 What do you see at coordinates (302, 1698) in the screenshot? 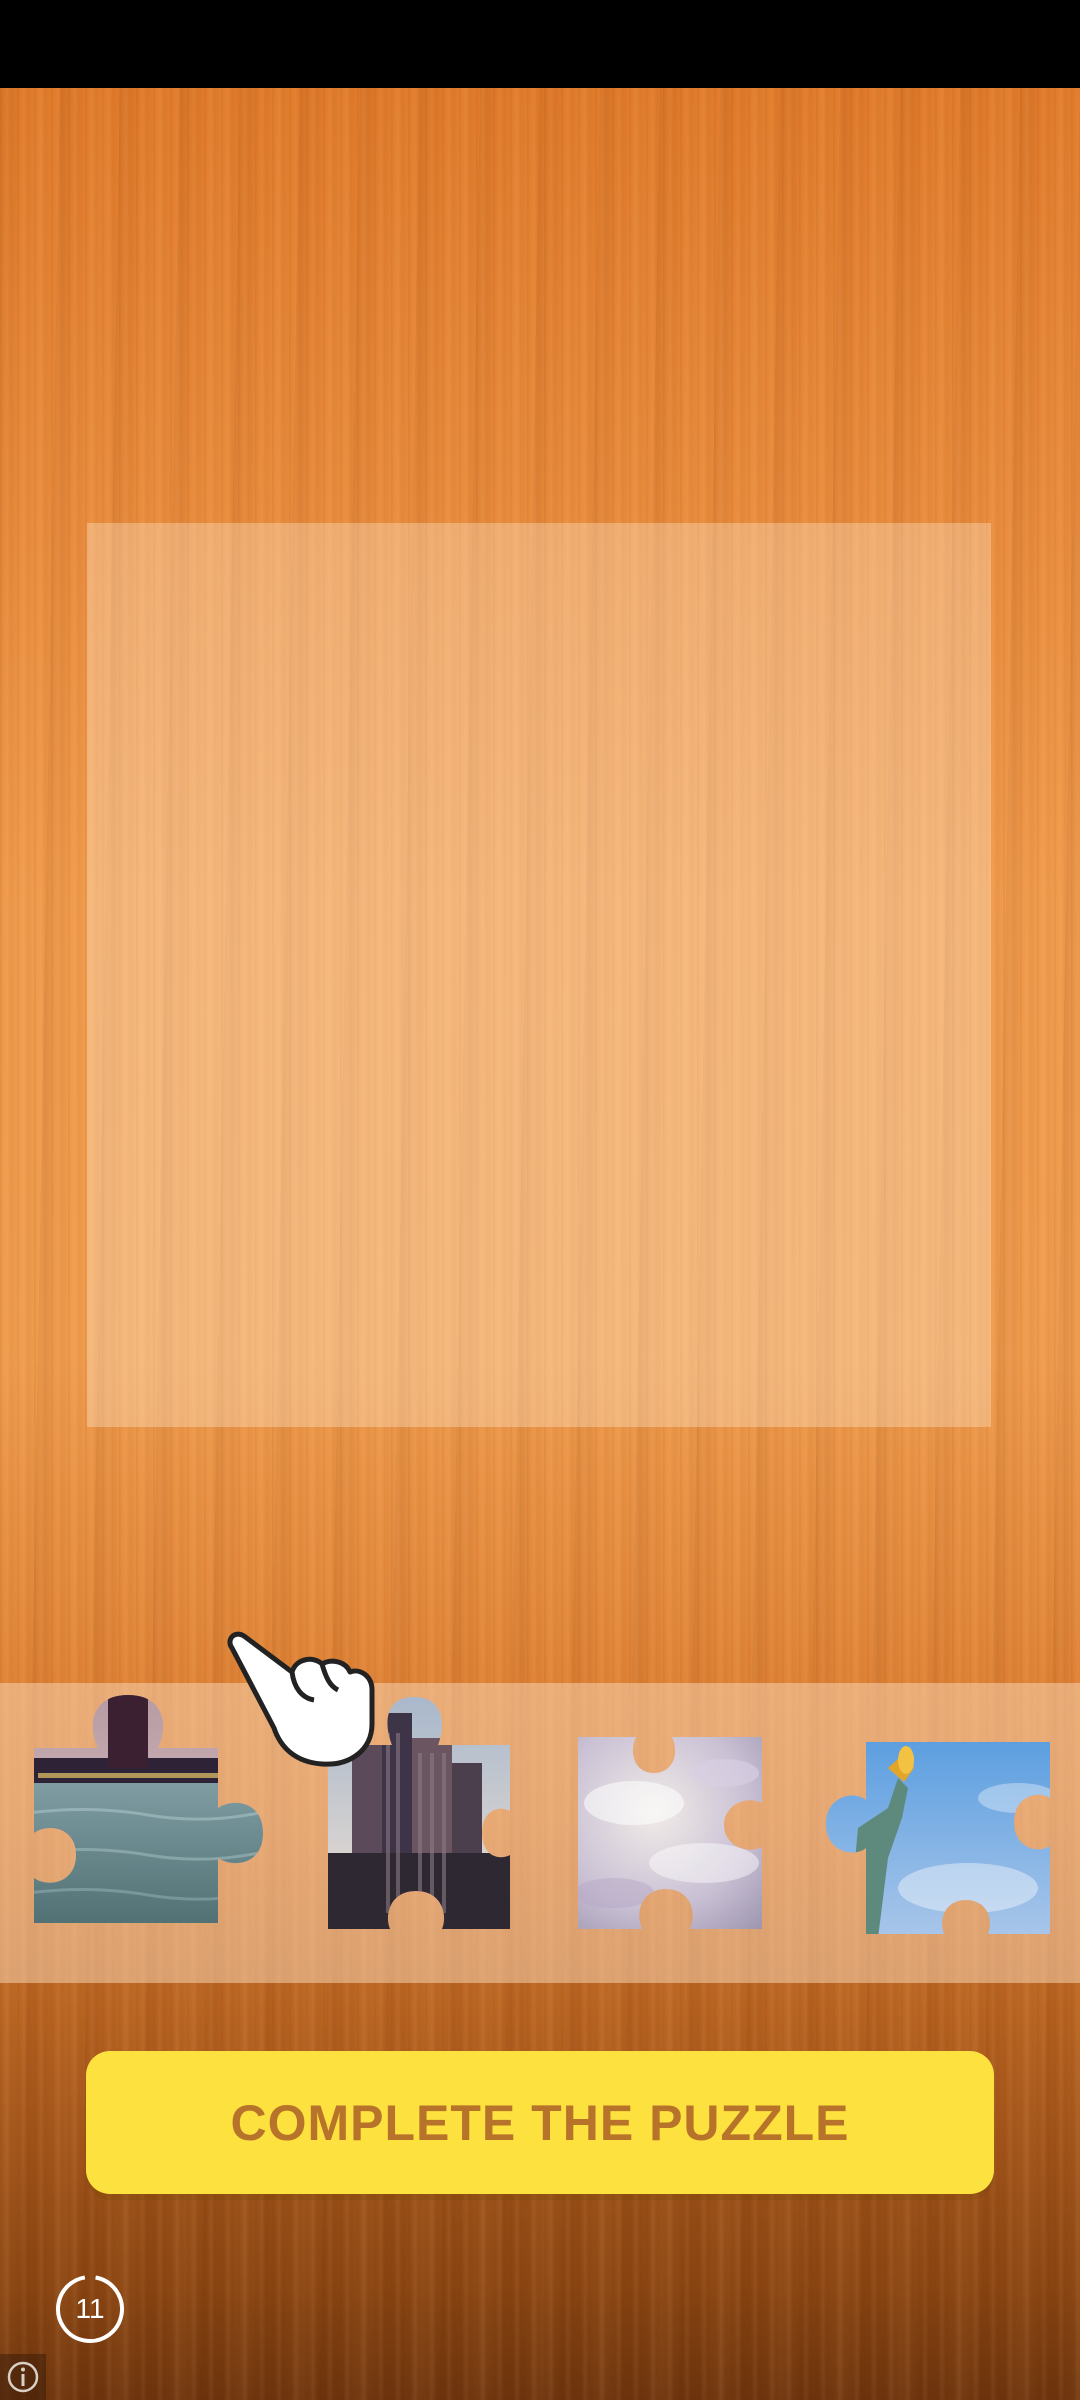
I see `pointing-hand-icon` at bounding box center [302, 1698].